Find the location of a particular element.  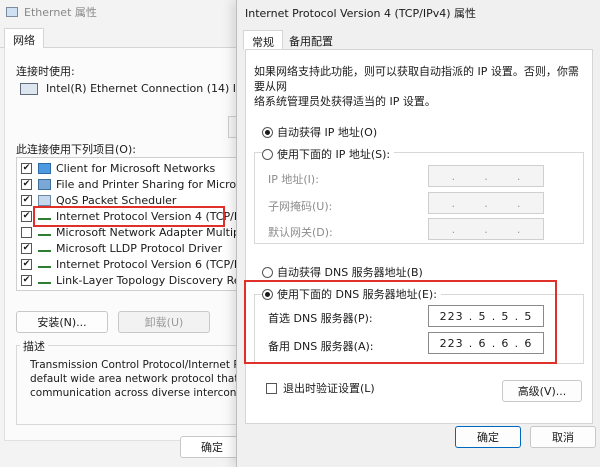

validate-on-exit-checkbox: 退出时验证设置(L) is located at coordinates (320, 388).